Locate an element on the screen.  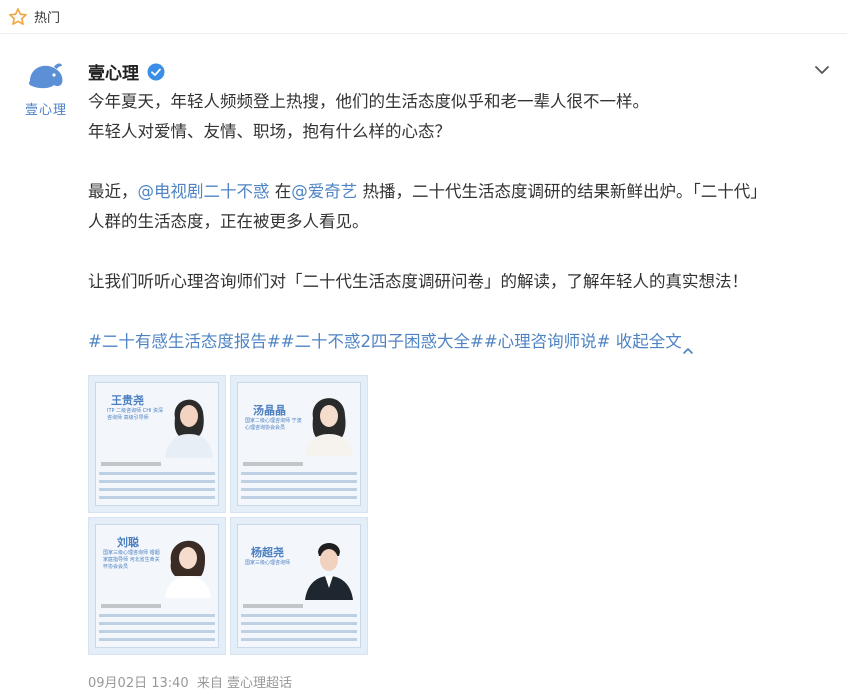
image-thumbnail: 刘聪 国家三级心理咨询师 婚姻家庭指导师 河北省生命关怀协会会员 is located at coordinates (157, 586).